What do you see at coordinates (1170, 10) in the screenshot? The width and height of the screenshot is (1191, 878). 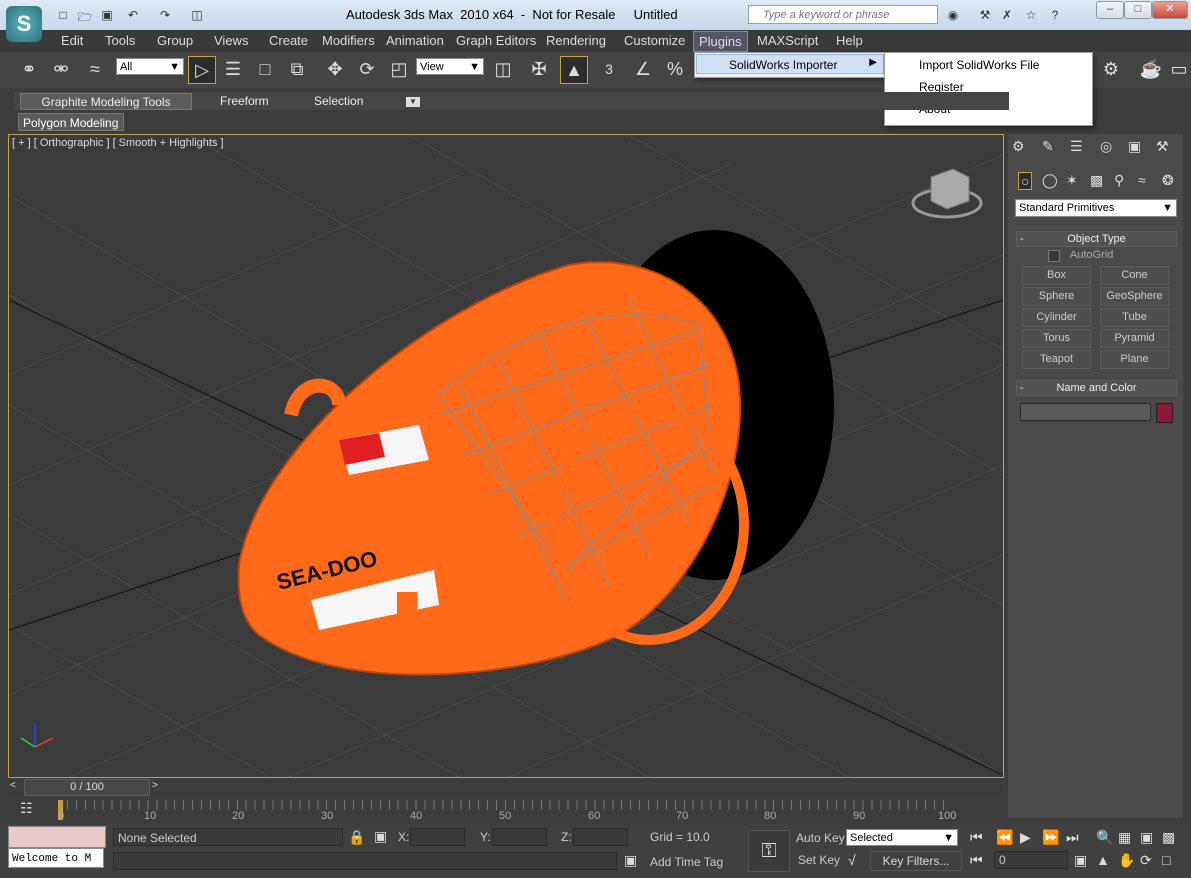 I see `close-button: ✕` at bounding box center [1170, 10].